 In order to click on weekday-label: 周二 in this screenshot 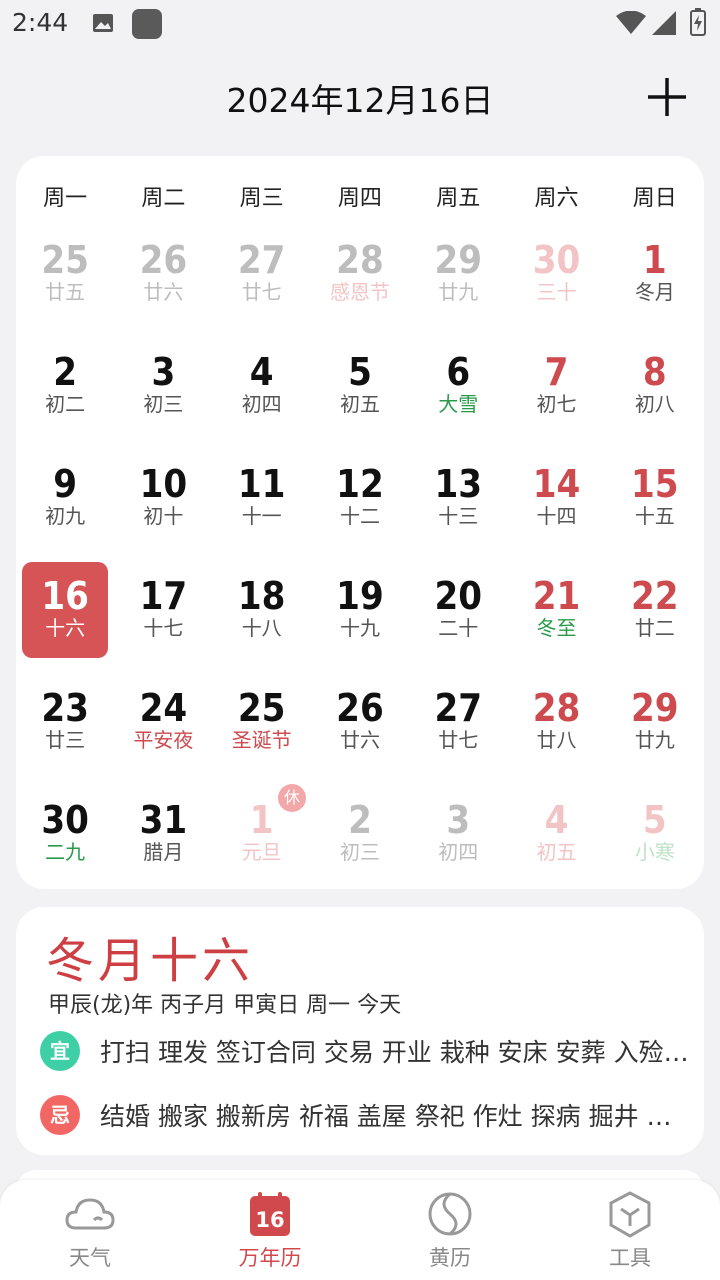, I will do `click(163, 198)`.